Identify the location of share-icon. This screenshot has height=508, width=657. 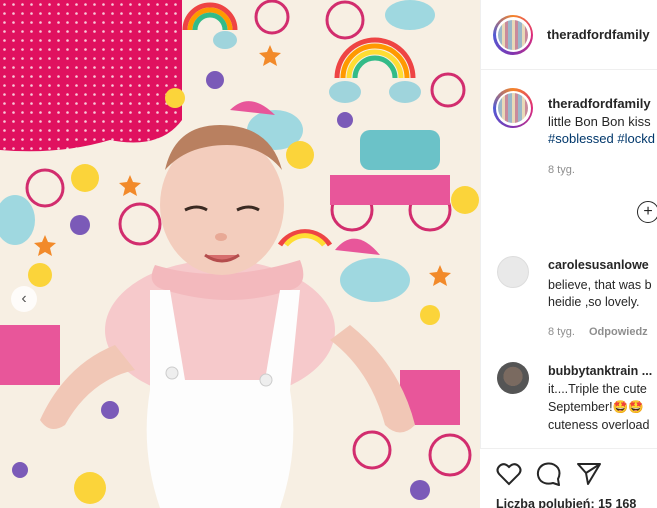
(589, 474).